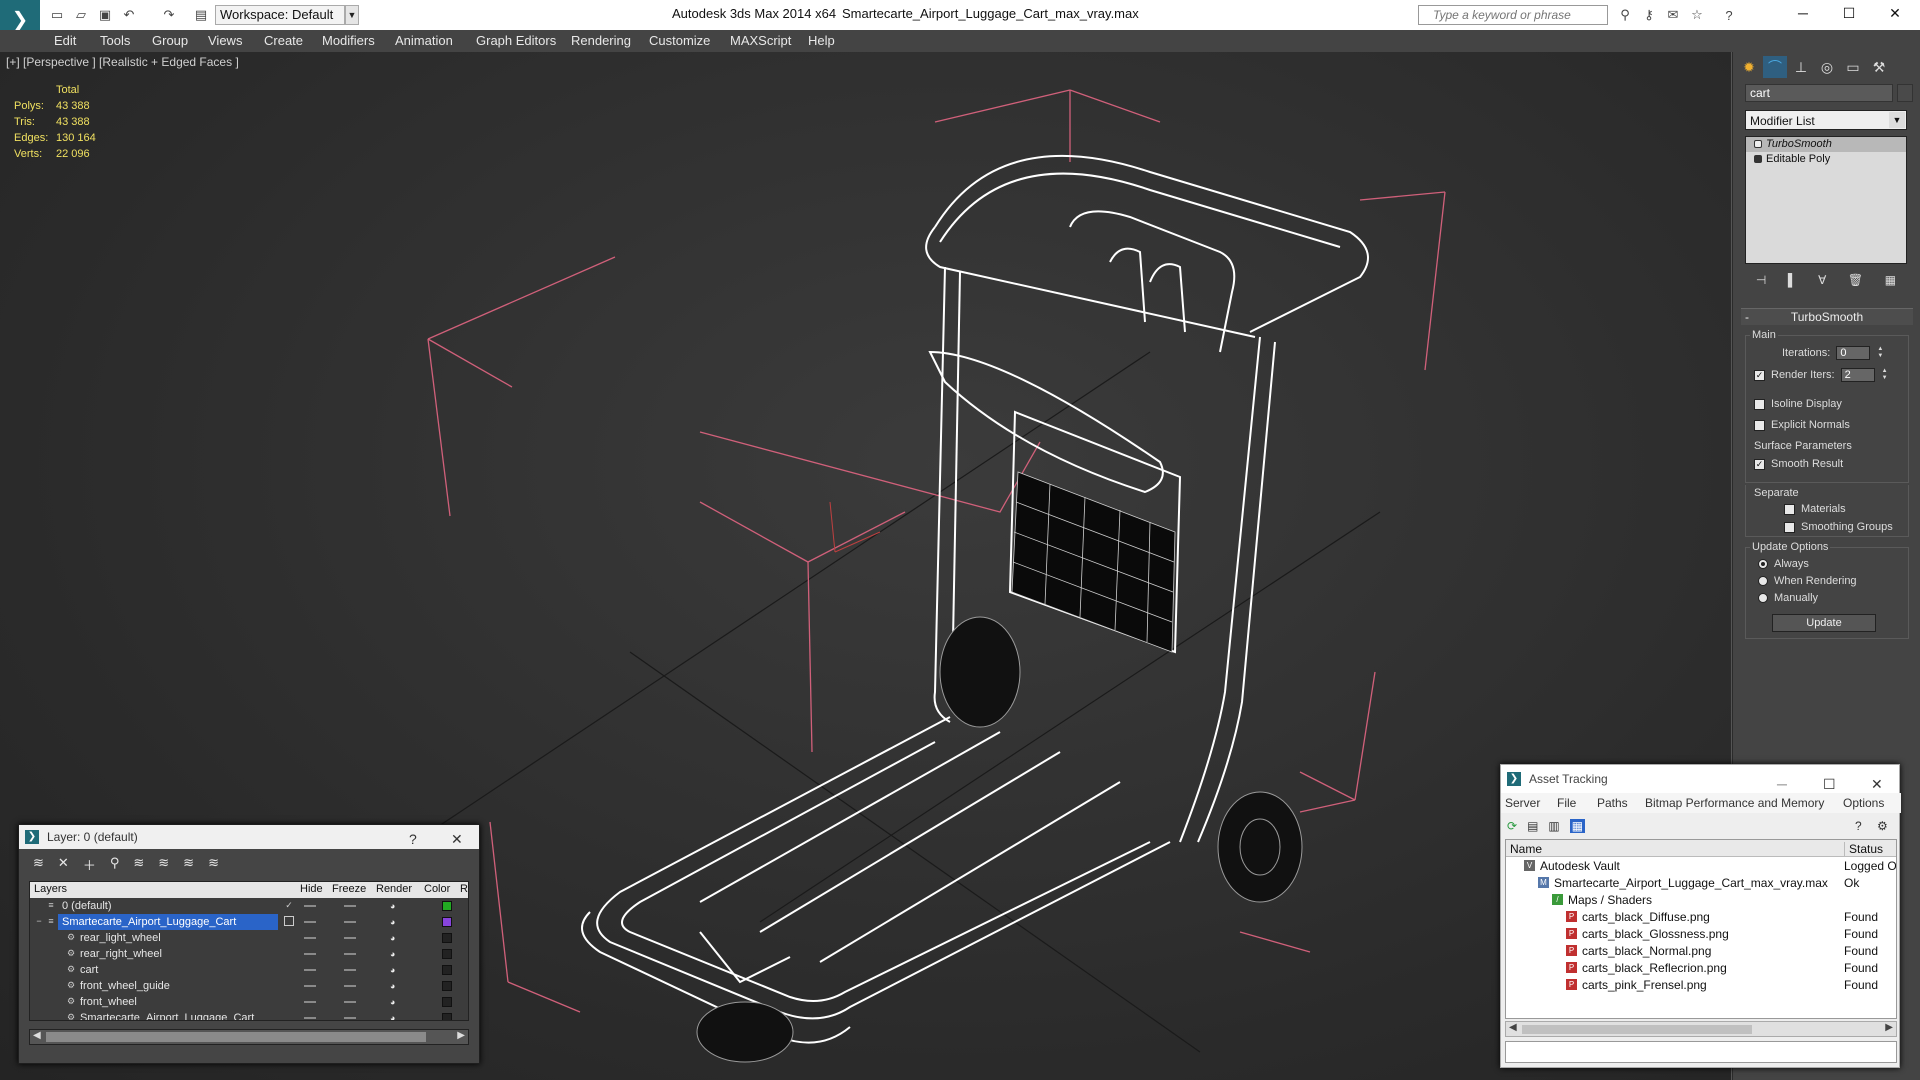 Image resolution: width=1920 pixels, height=1080 pixels. What do you see at coordinates (81, 15) in the screenshot?
I see `open-file-icon: ▱` at bounding box center [81, 15].